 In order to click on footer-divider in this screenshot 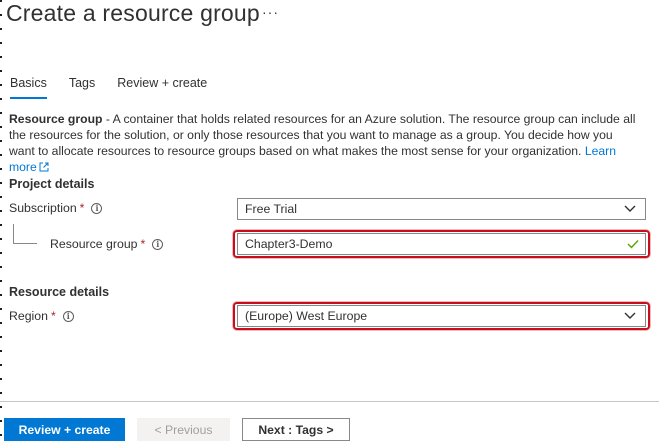, I will do `click(329, 401)`.